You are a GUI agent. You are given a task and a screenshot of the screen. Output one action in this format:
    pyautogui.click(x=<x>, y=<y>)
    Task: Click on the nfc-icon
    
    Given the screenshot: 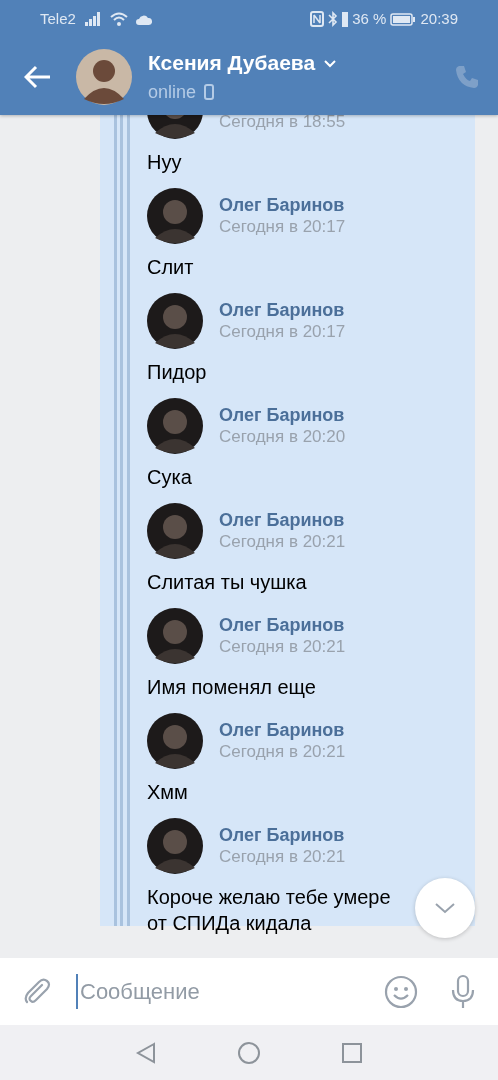 What is the action you would take?
    pyautogui.click(x=317, y=19)
    